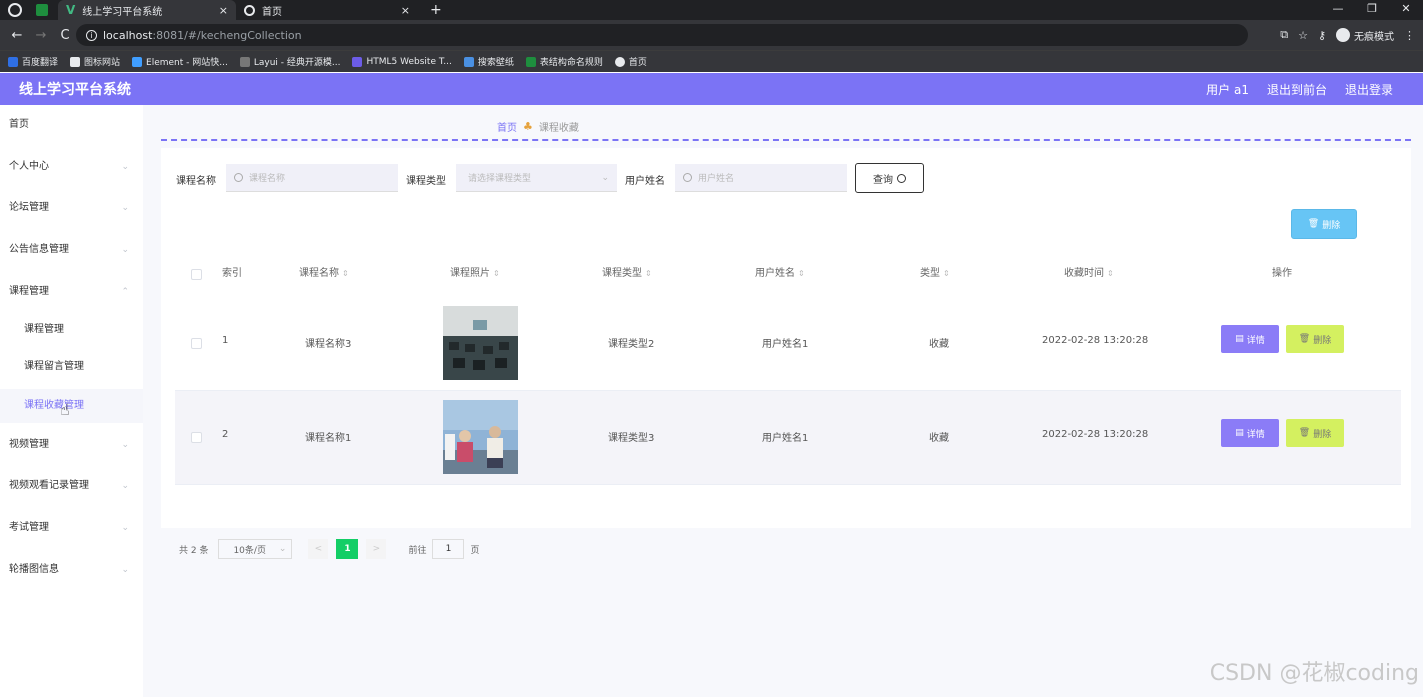 This screenshot has height=697, width=1423. What do you see at coordinates (930, 273) in the screenshot?
I see `column-label: 类型` at bounding box center [930, 273].